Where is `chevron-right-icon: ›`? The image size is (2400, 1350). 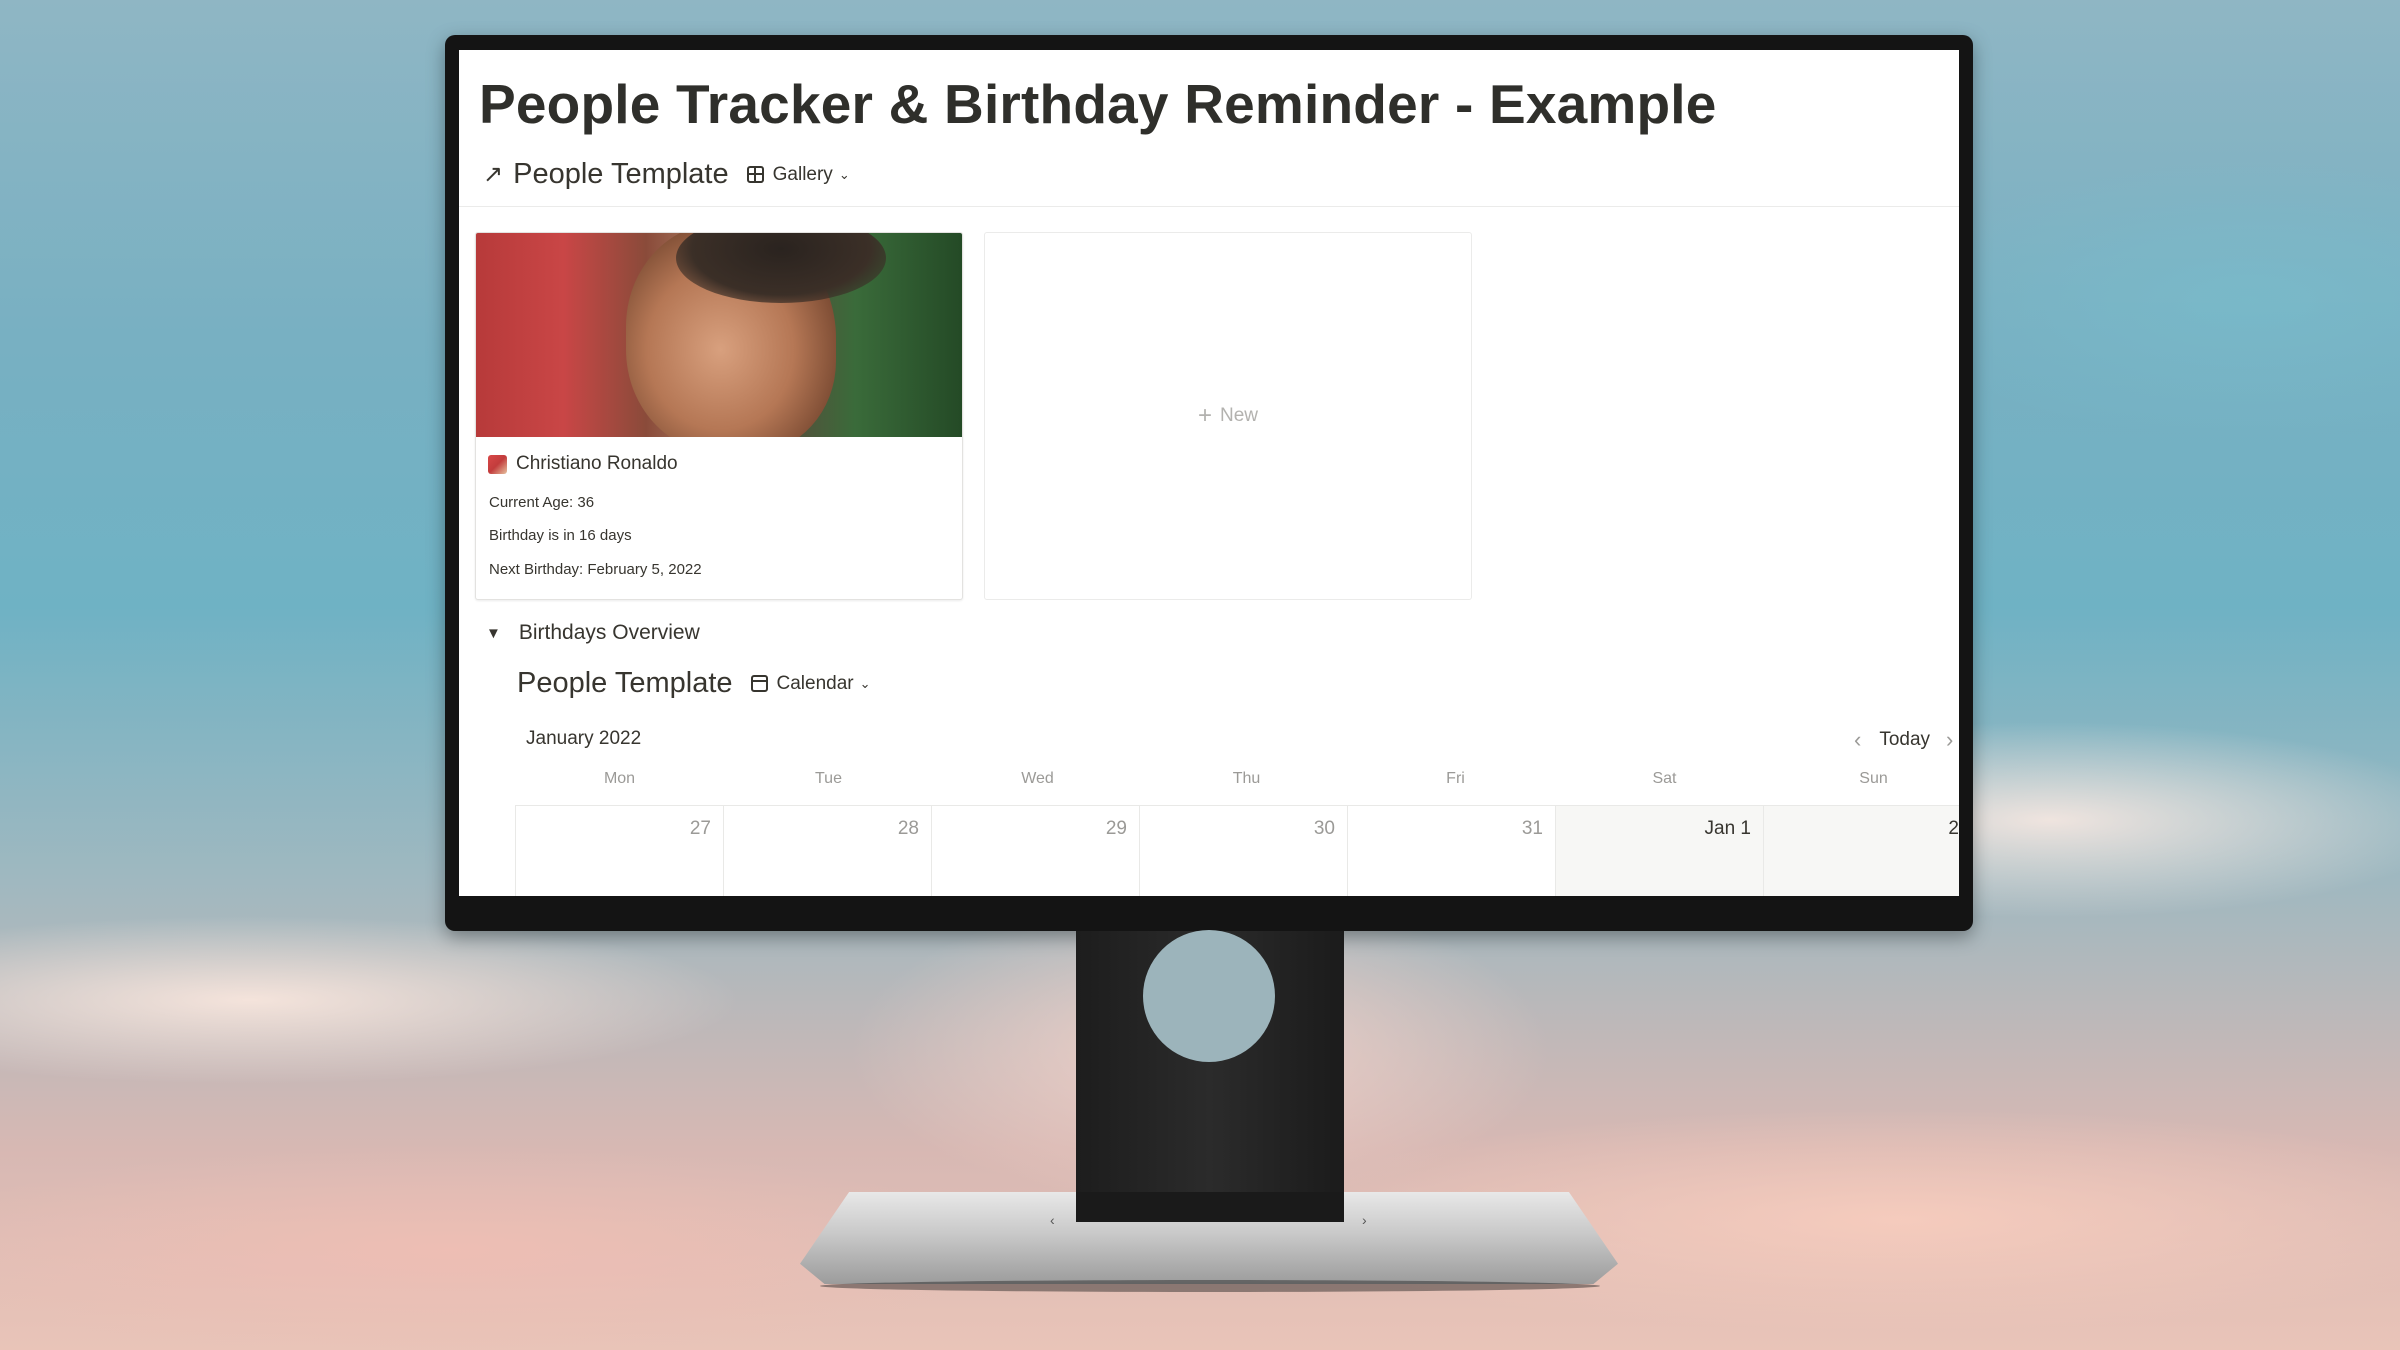
chevron-right-icon: › is located at coordinates (1949, 740).